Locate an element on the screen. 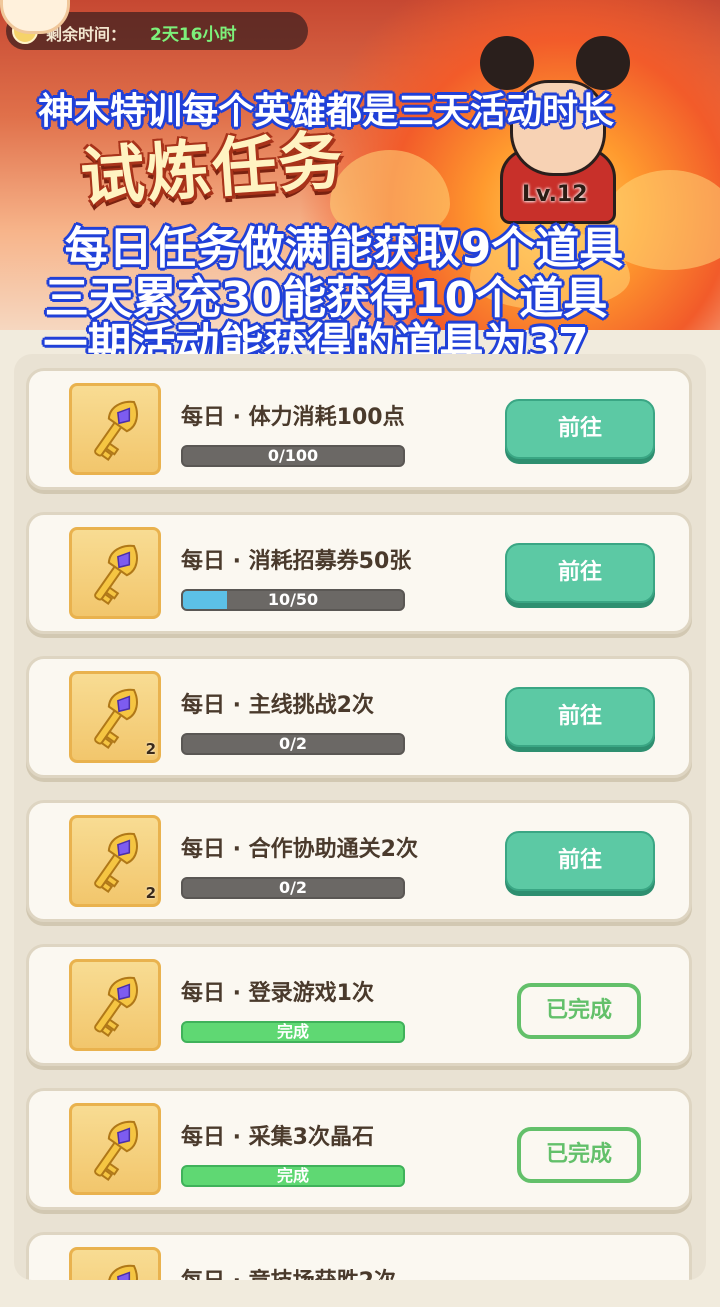 This screenshot has height=1307, width=720. task-card: 每日 · 体力消耗100点 0/100 前往 is located at coordinates (359, 429).